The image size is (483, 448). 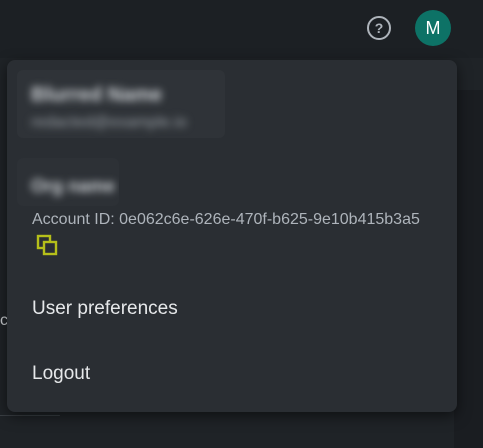 What do you see at coordinates (30, 416) in the screenshot?
I see `background-divider` at bounding box center [30, 416].